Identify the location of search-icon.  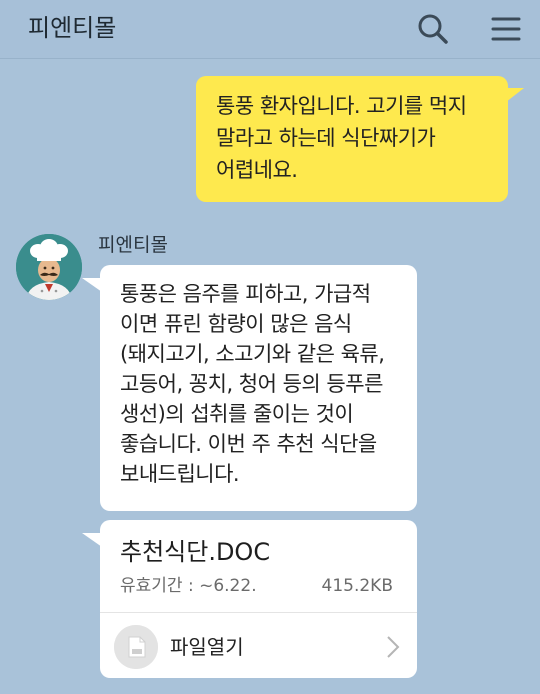
(433, 29).